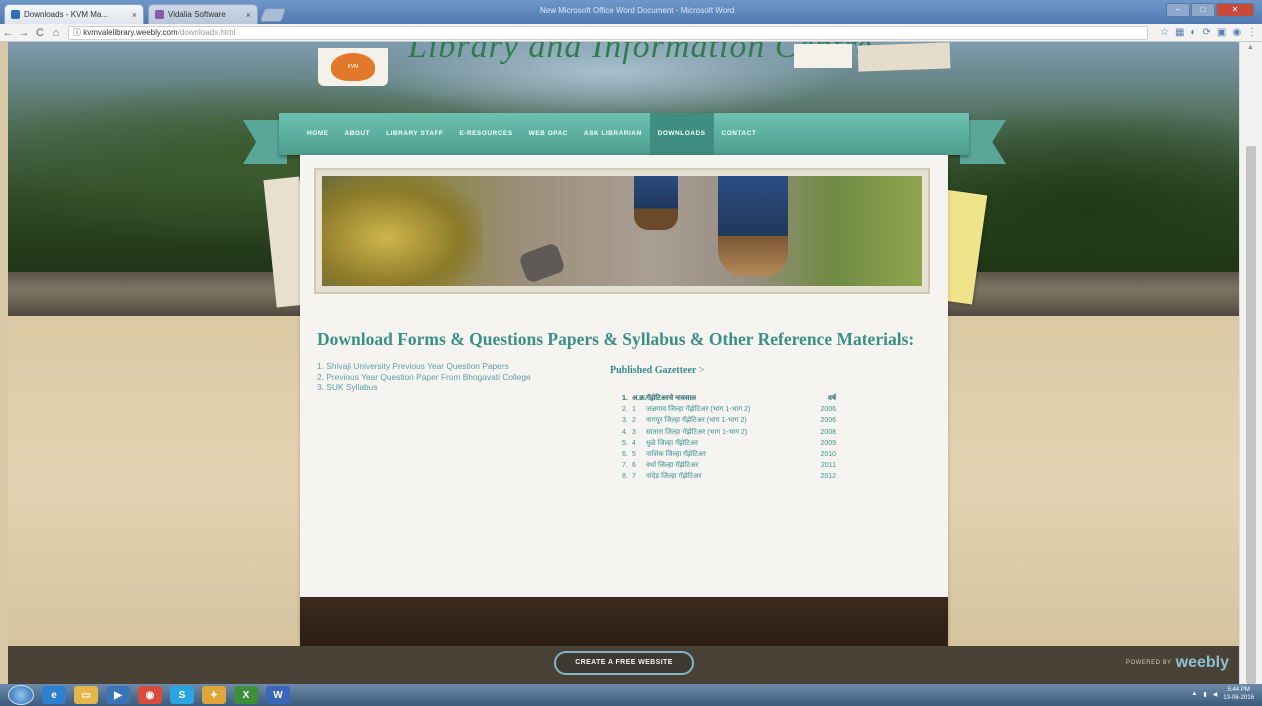 The width and height of the screenshot is (1262, 706). I want to click on app-icon: ✦, so click(214, 695).